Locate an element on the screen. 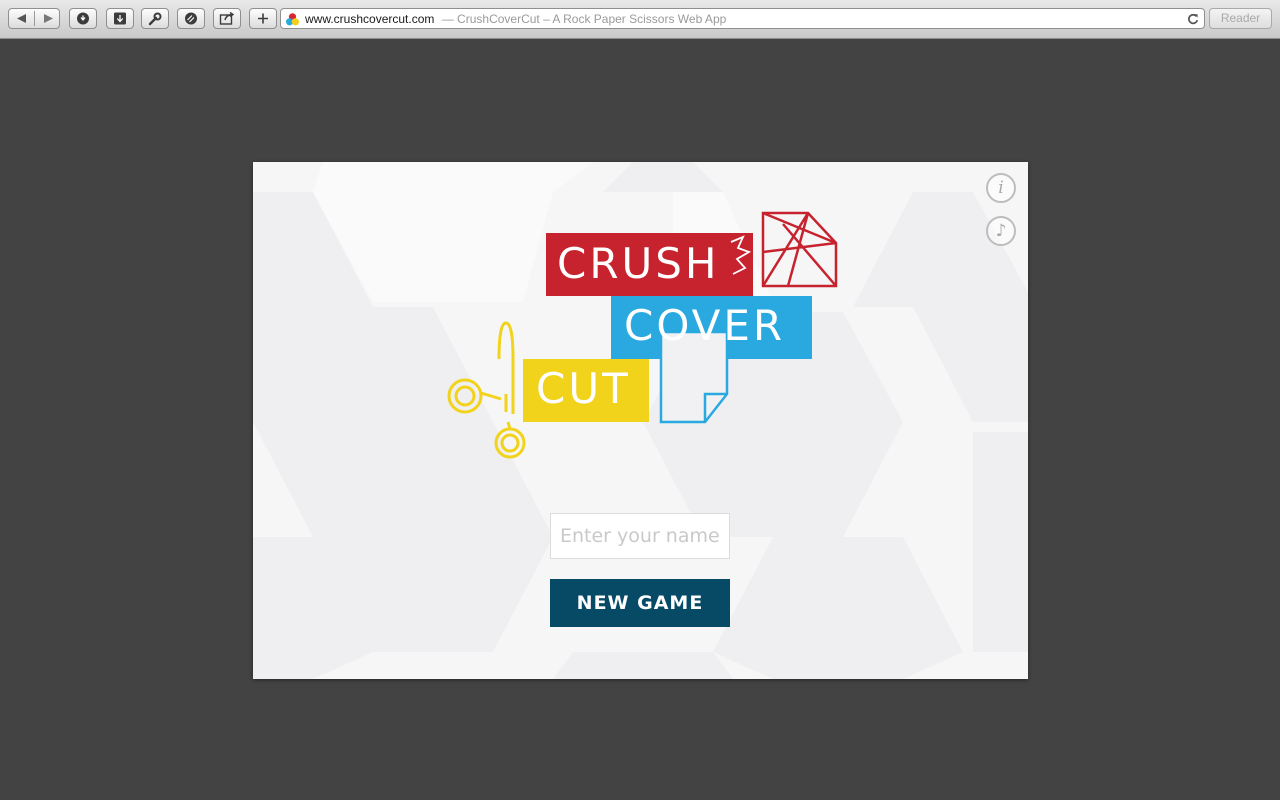 This screenshot has width=1280, height=800. history-icon is located at coordinates (83, 18).